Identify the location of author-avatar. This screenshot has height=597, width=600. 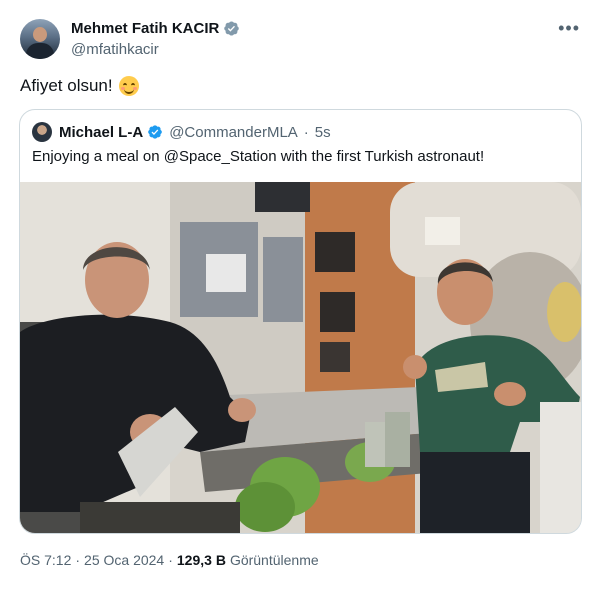
(40, 39).